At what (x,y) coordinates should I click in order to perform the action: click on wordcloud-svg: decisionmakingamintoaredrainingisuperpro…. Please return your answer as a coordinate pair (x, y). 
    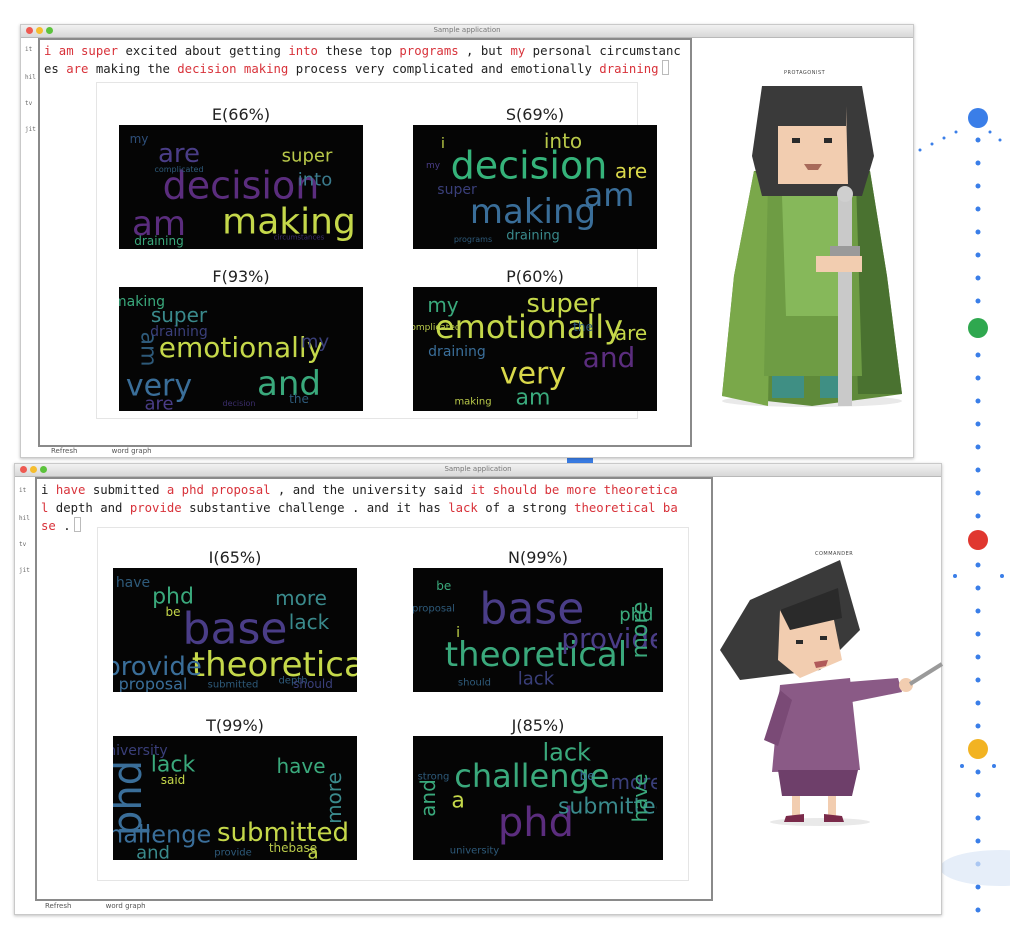
    Looking at the image, I should click on (536, 186).